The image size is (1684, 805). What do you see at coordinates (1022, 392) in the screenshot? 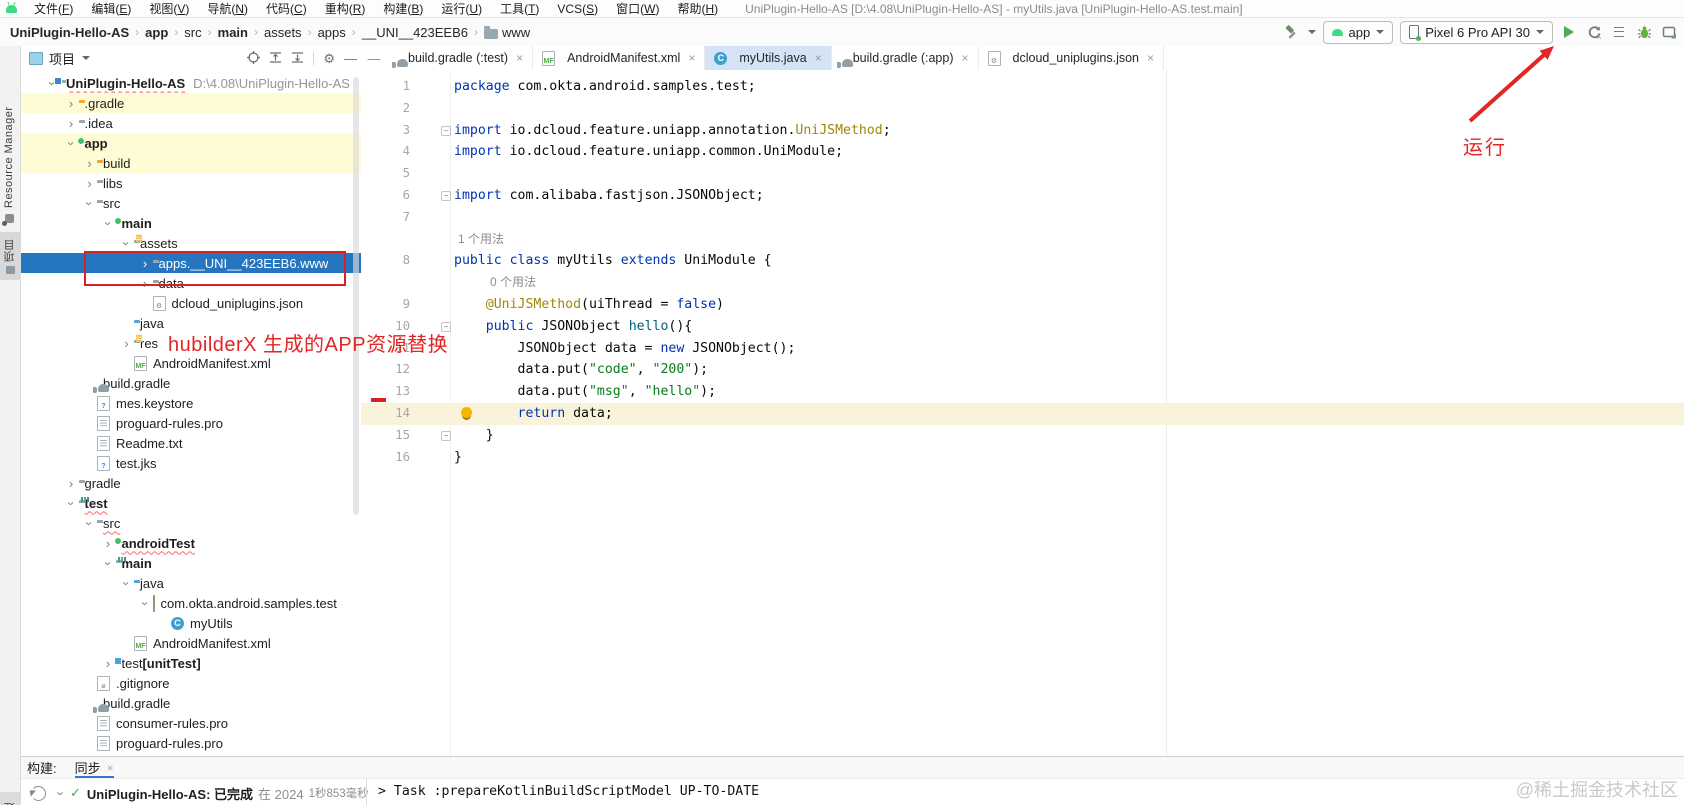
I see `code-line: 13 data.put("msg", "hello");` at bounding box center [1022, 392].